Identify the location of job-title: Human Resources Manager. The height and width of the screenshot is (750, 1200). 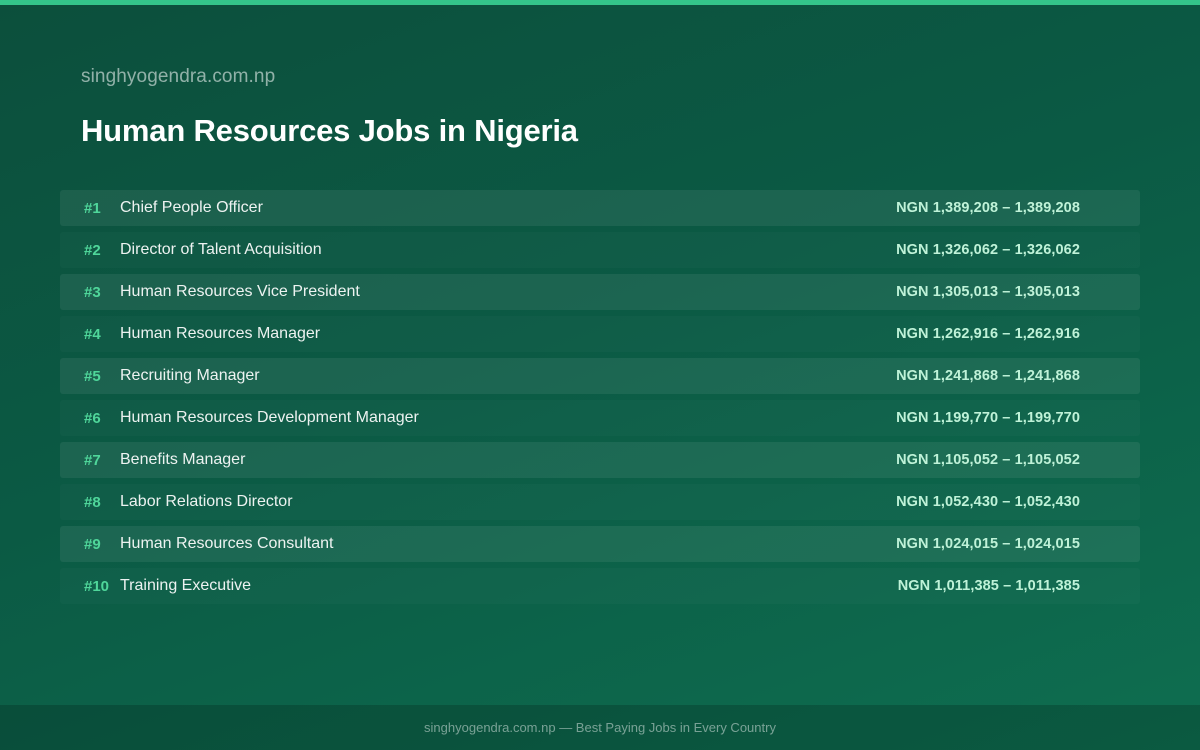
(220, 333).